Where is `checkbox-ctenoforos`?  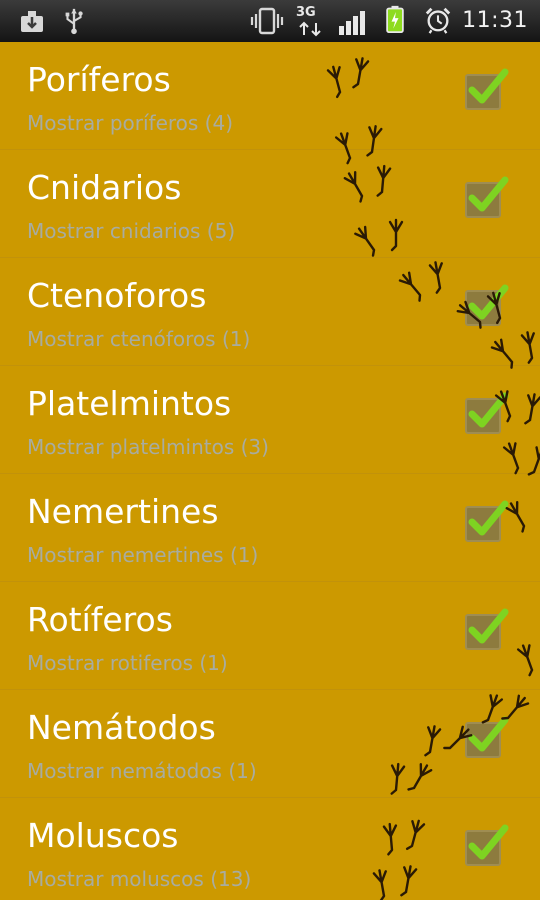
checkbox-ctenoforos is located at coordinates (487, 305).